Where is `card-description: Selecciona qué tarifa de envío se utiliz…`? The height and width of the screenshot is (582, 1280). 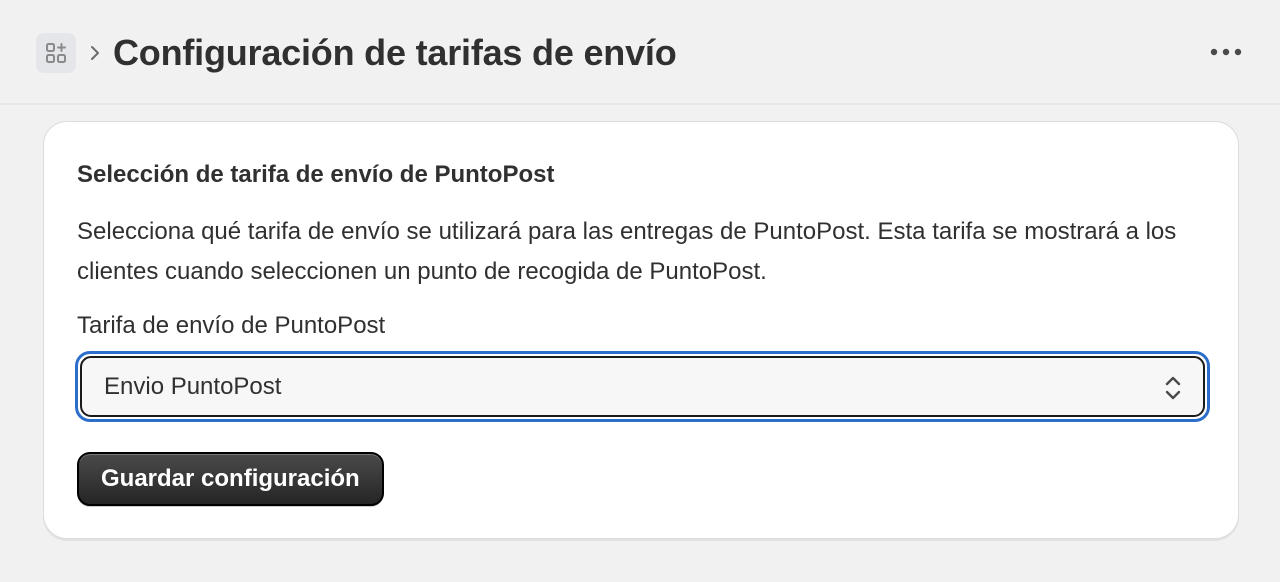 card-description: Selecciona qué tarifa de envío se utiliz… is located at coordinates (627, 251).